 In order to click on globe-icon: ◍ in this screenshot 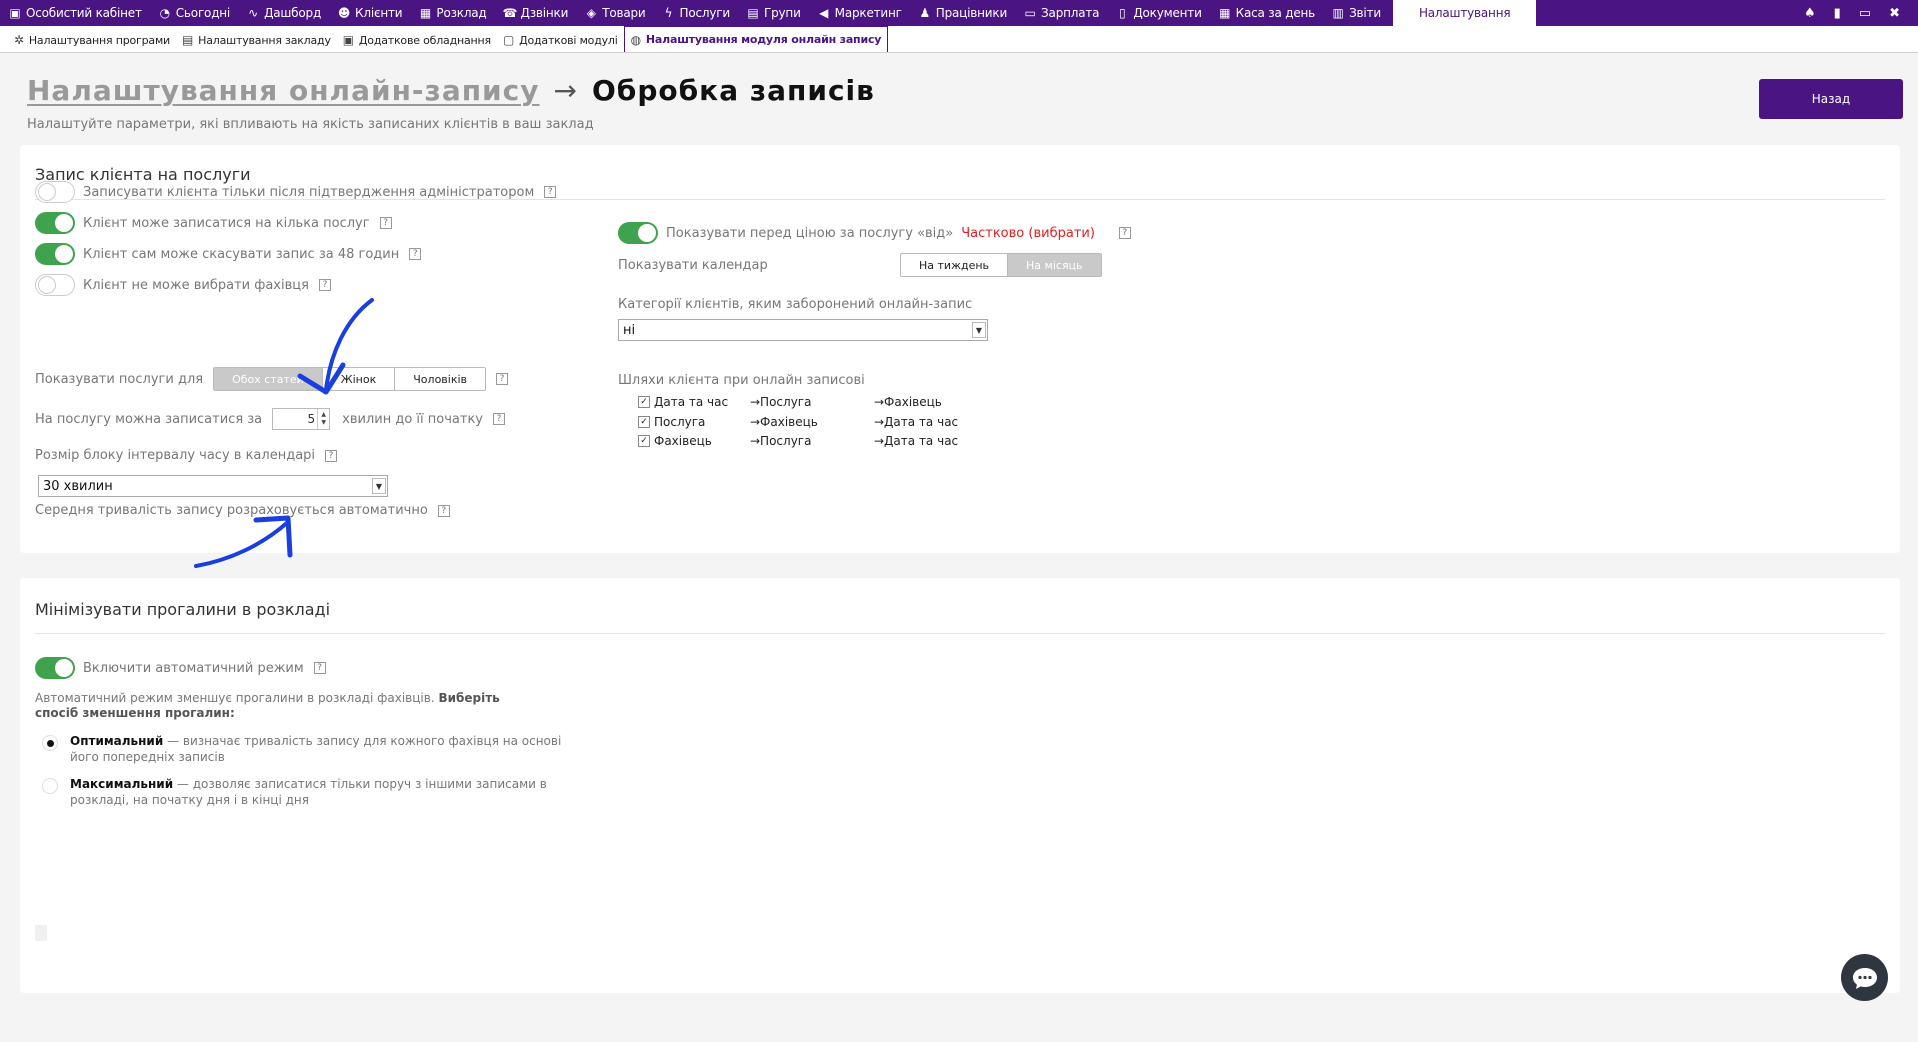, I will do `click(635, 39)`.